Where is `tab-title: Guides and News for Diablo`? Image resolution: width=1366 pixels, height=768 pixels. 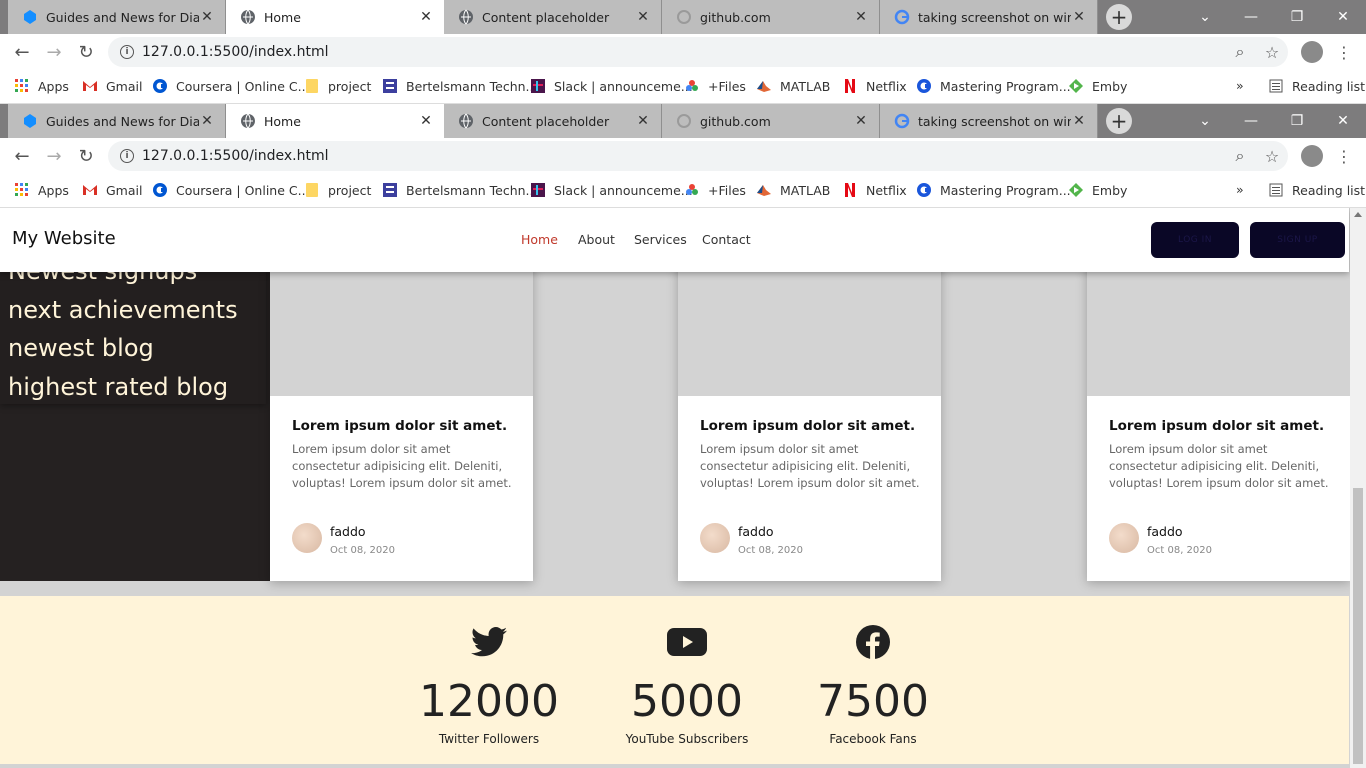 tab-title: Guides and News for Diablo is located at coordinates (122, 121).